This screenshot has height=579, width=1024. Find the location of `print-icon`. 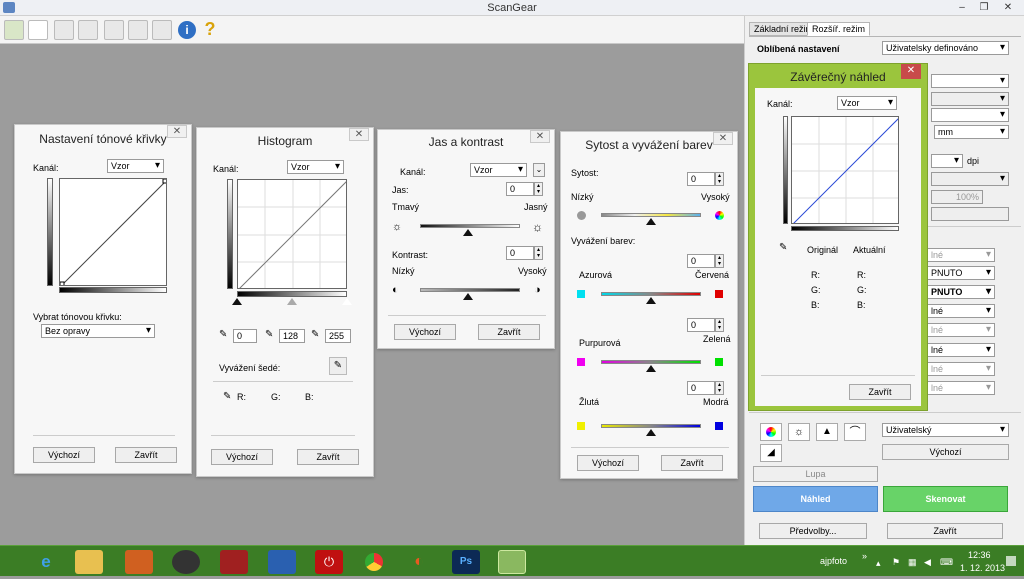

print-icon is located at coordinates (64, 30).